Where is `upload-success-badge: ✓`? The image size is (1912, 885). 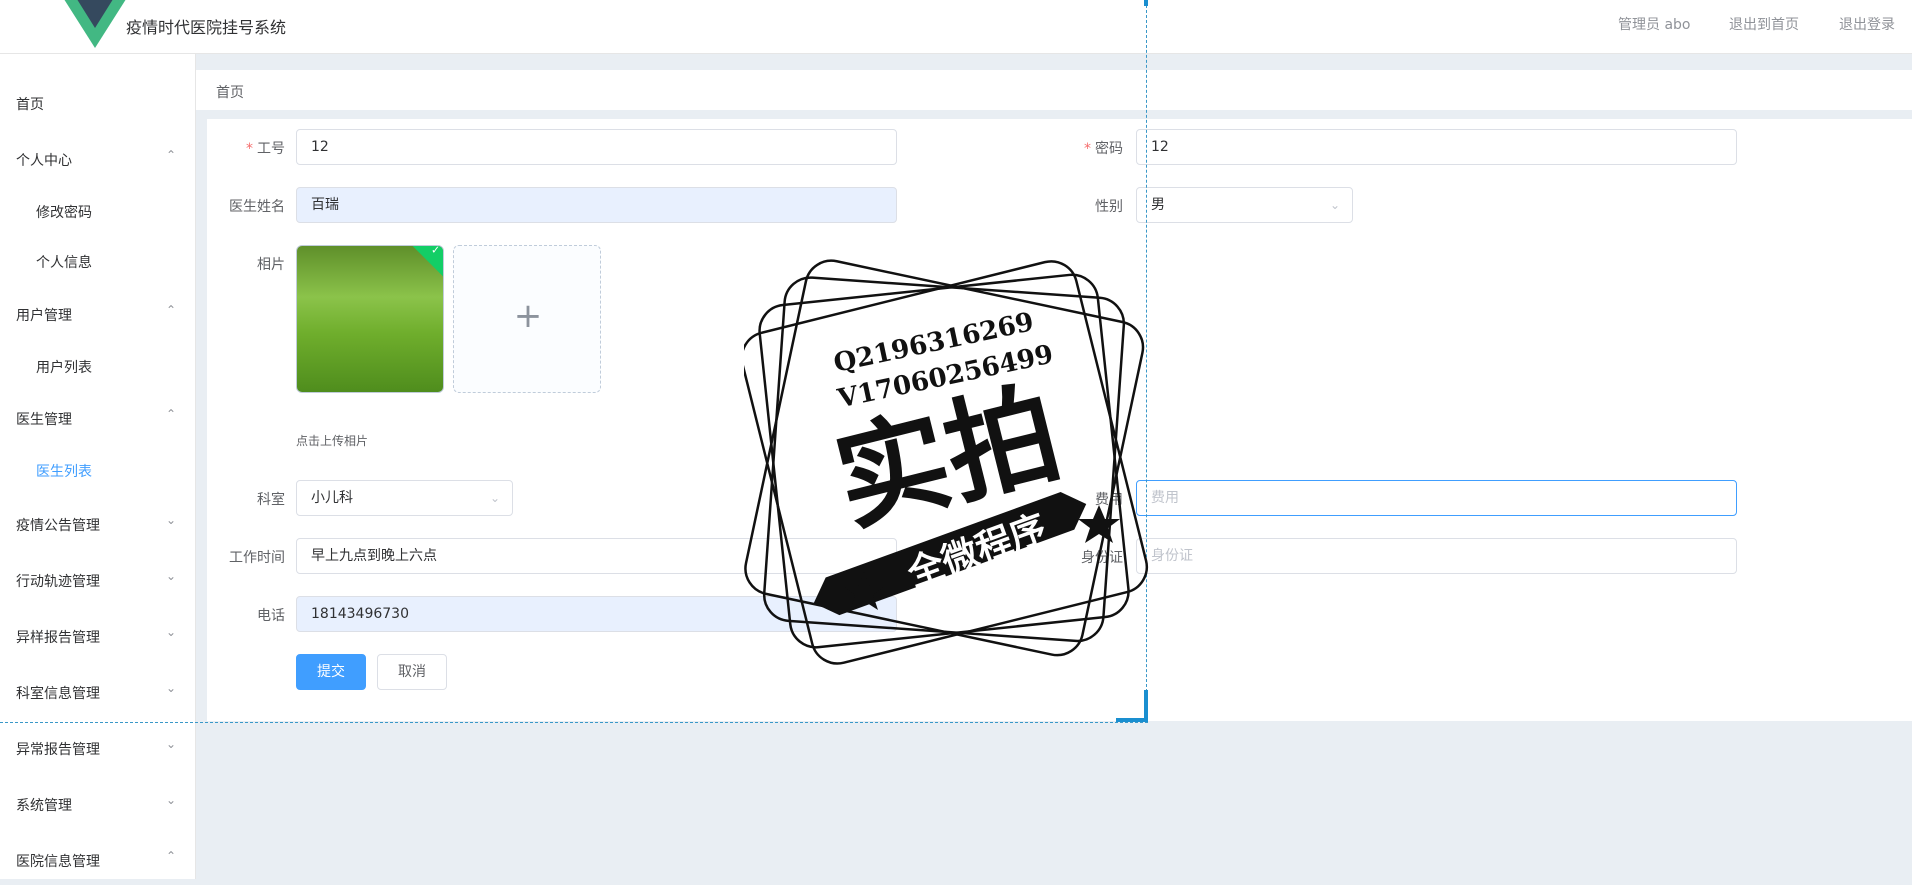
upload-success-badge: ✓ is located at coordinates (427, 261).